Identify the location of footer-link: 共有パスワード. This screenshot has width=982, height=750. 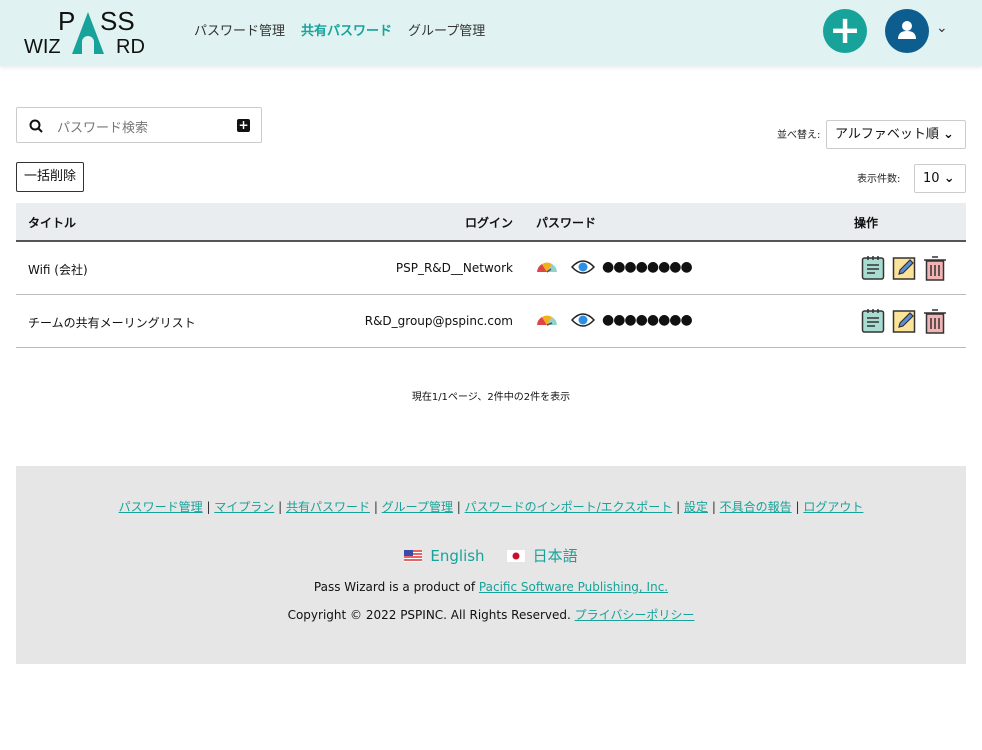
(328, 507).